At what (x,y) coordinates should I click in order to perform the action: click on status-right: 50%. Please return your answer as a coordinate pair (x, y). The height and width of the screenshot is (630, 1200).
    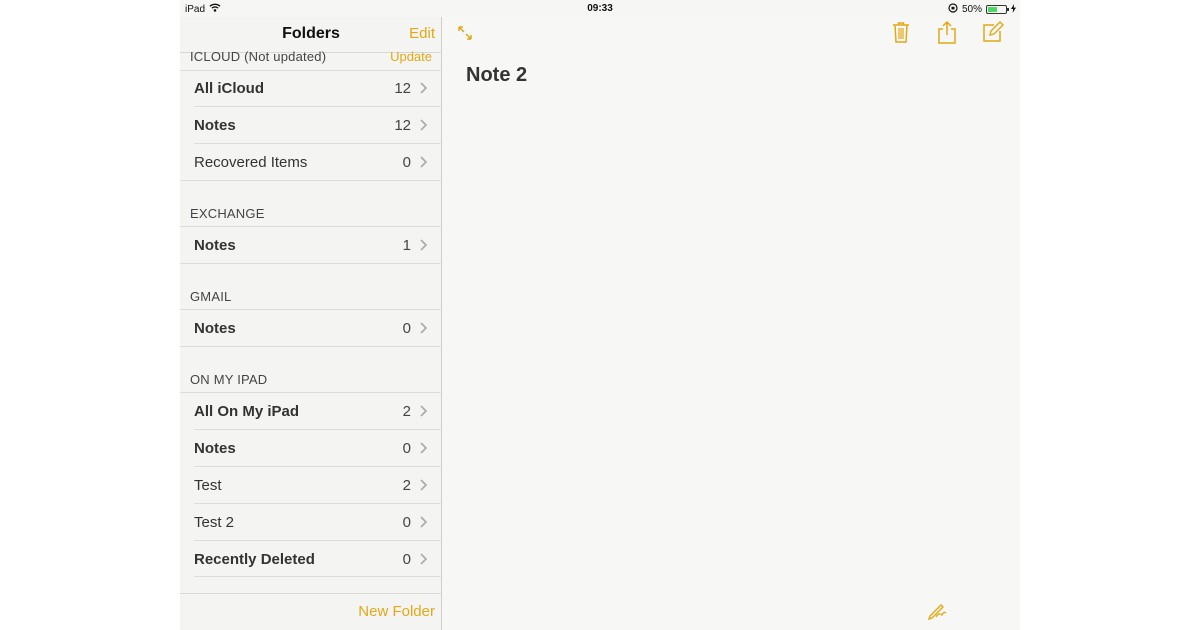
    Looking at the image, I should click on (982, 9).